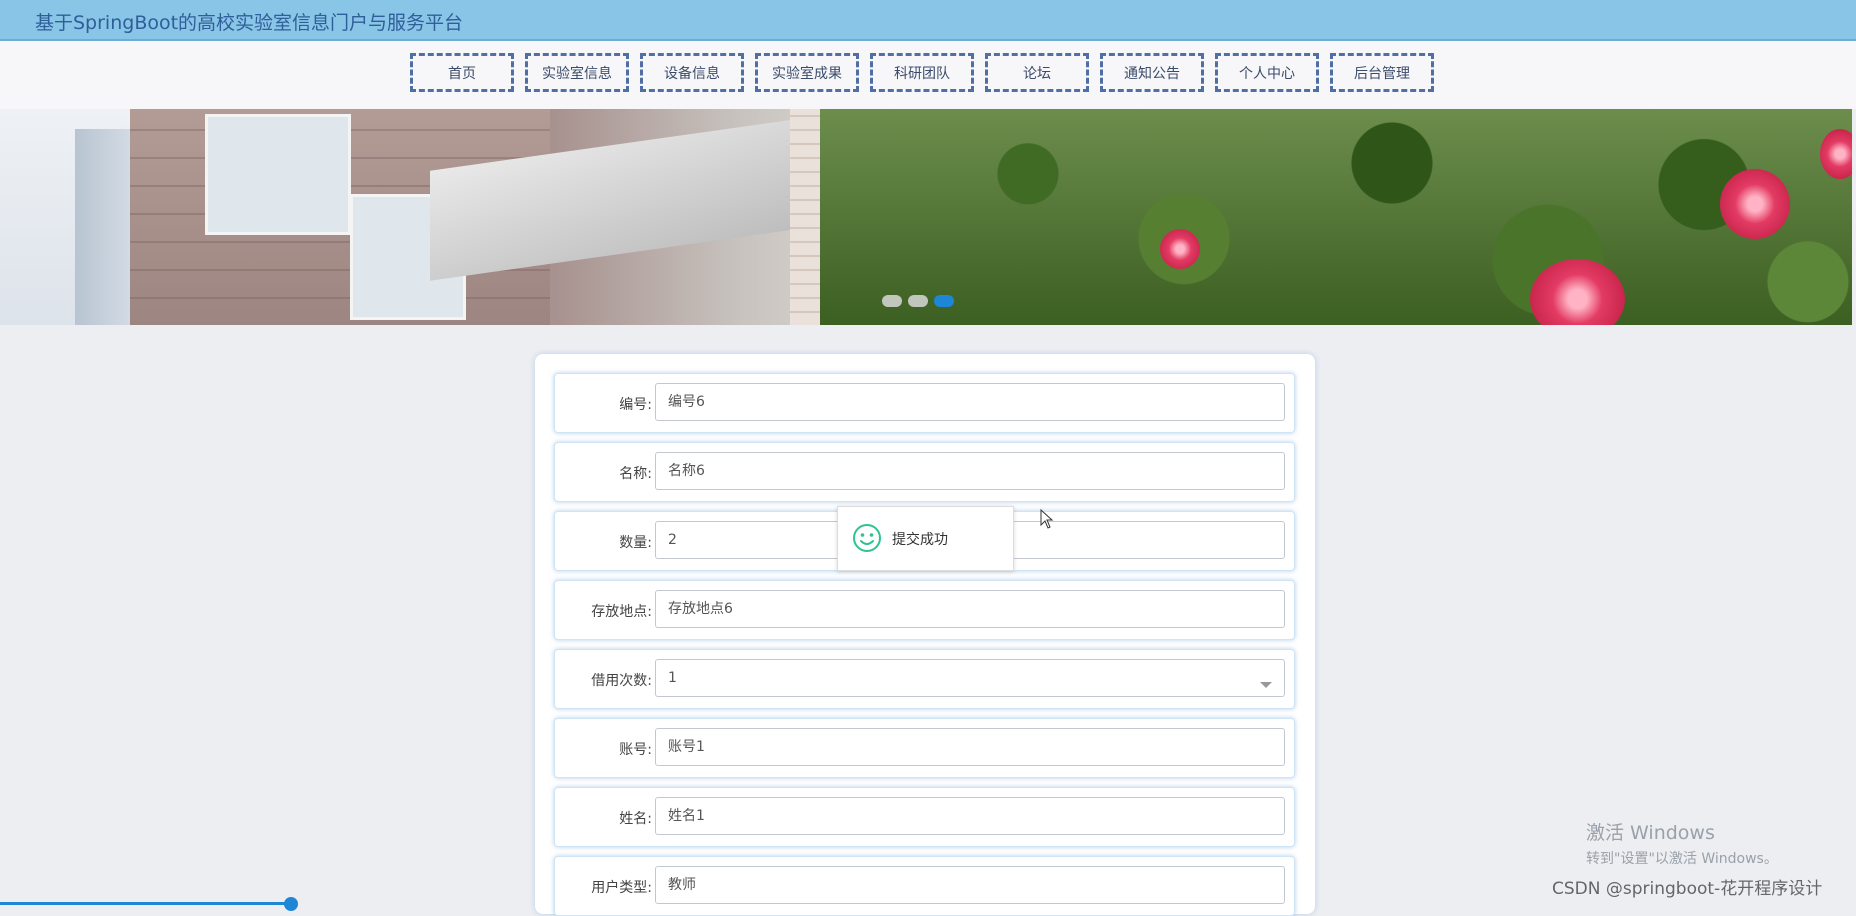 The height and width of the screenshot is (916, 1856). What do you see at coordinates (970, 609) in the screenshot?
I see `location-input: 存放地点6` at bounding box center [970, 609].